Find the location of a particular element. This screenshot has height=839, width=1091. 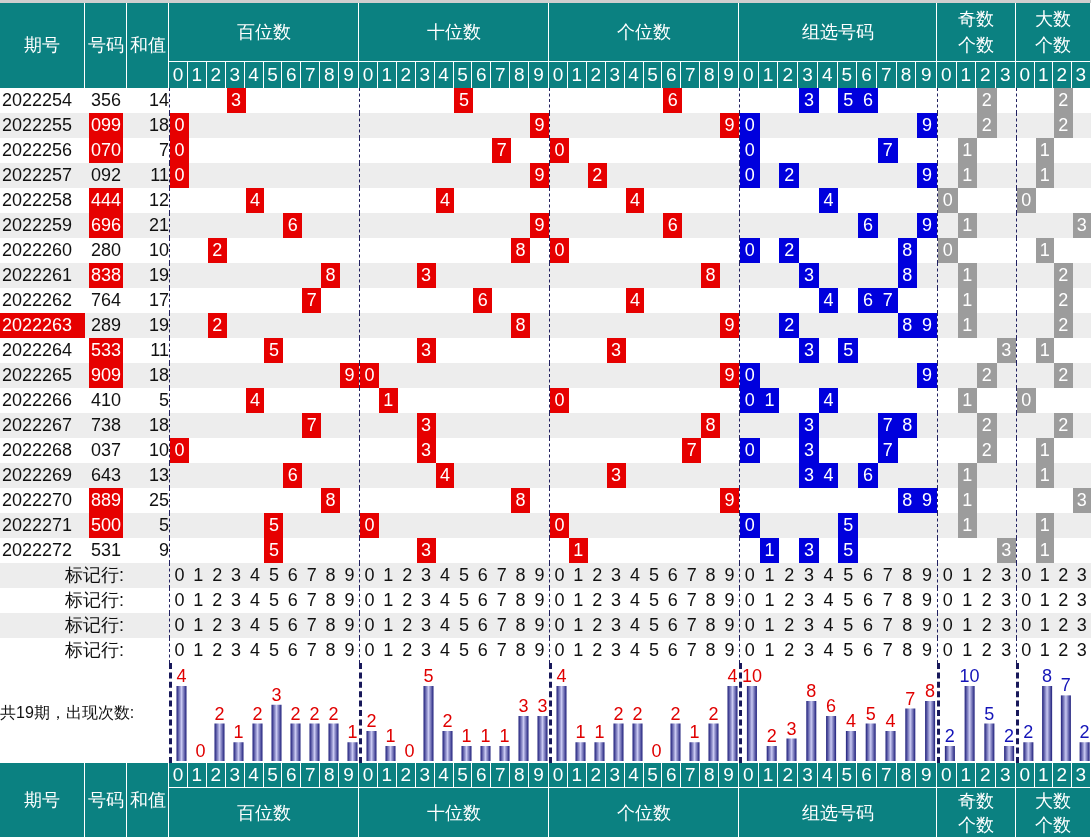

mark-digit: 9 is located at coordinates (349, 575).